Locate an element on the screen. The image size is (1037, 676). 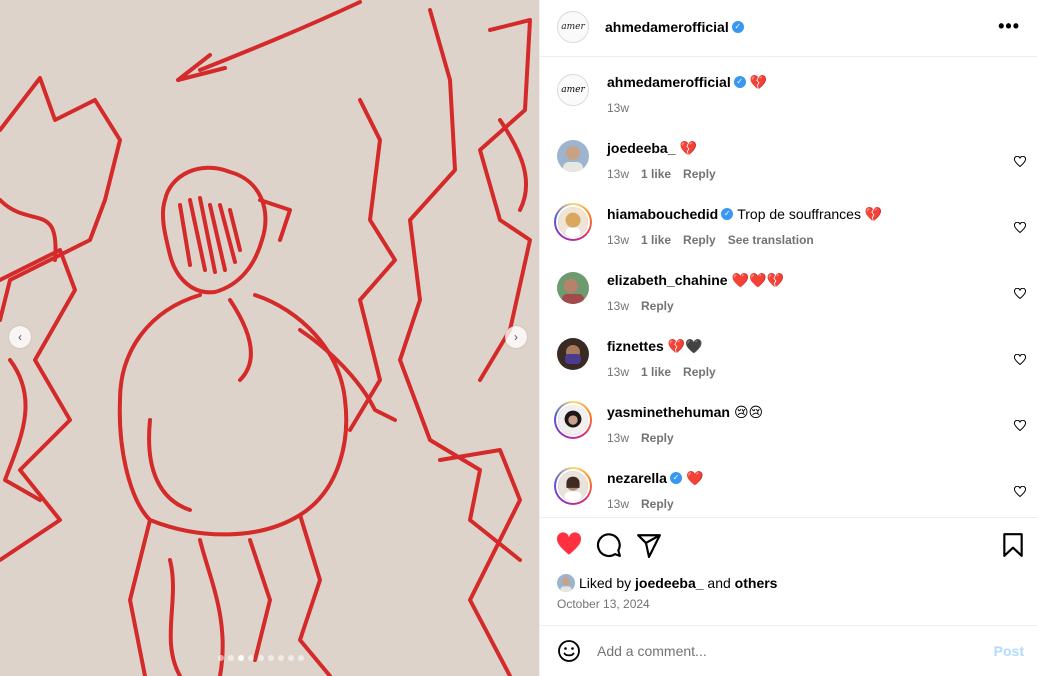
carousel-dots is located at coordinates (261, 658).